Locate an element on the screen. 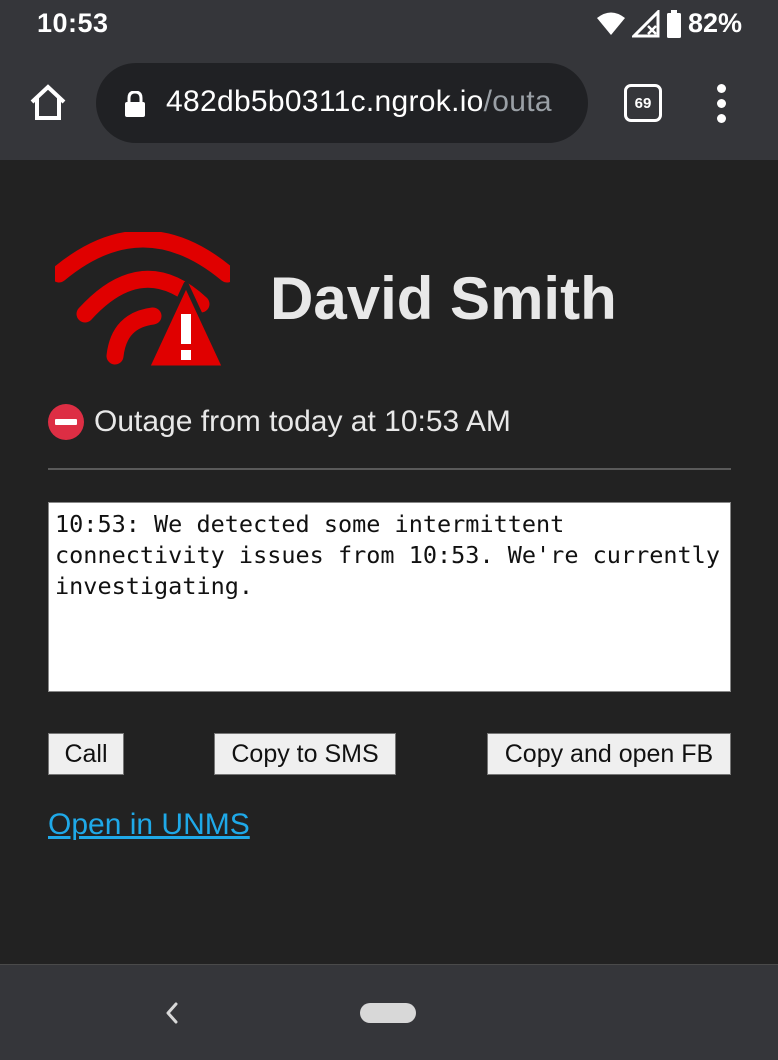  outage-text: Outage from today at 10:53 AM is located at coordinates (302, 421).